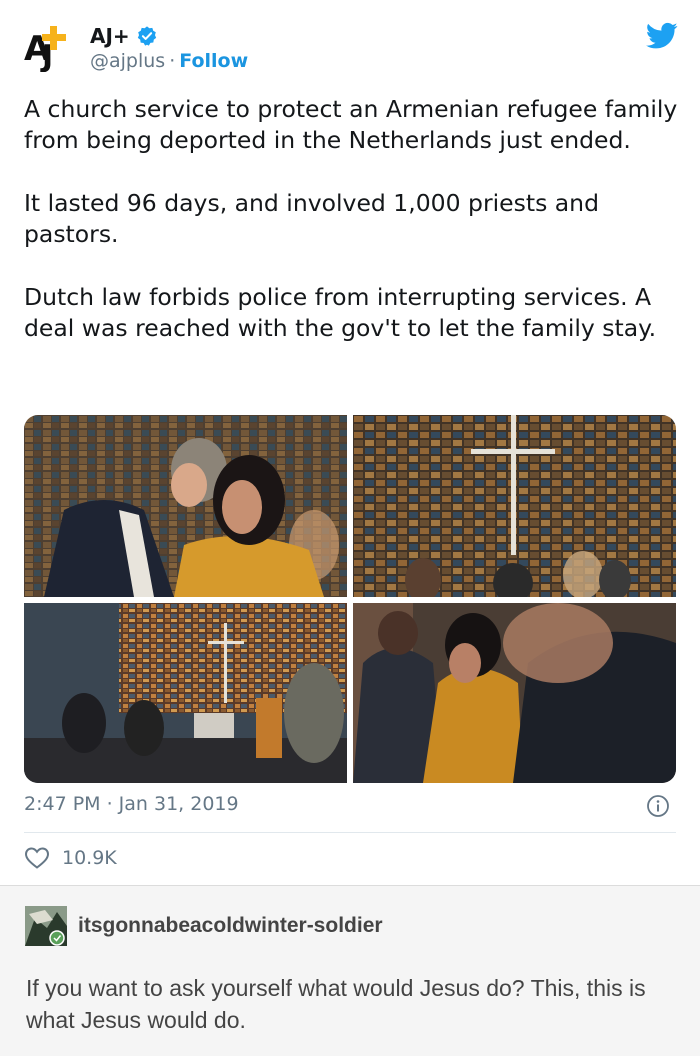 The width and height of the screenshot is (700, 1056). Describe the element at coordinates (46, 926) in the screenshot. I see `user-avatar` at that location.